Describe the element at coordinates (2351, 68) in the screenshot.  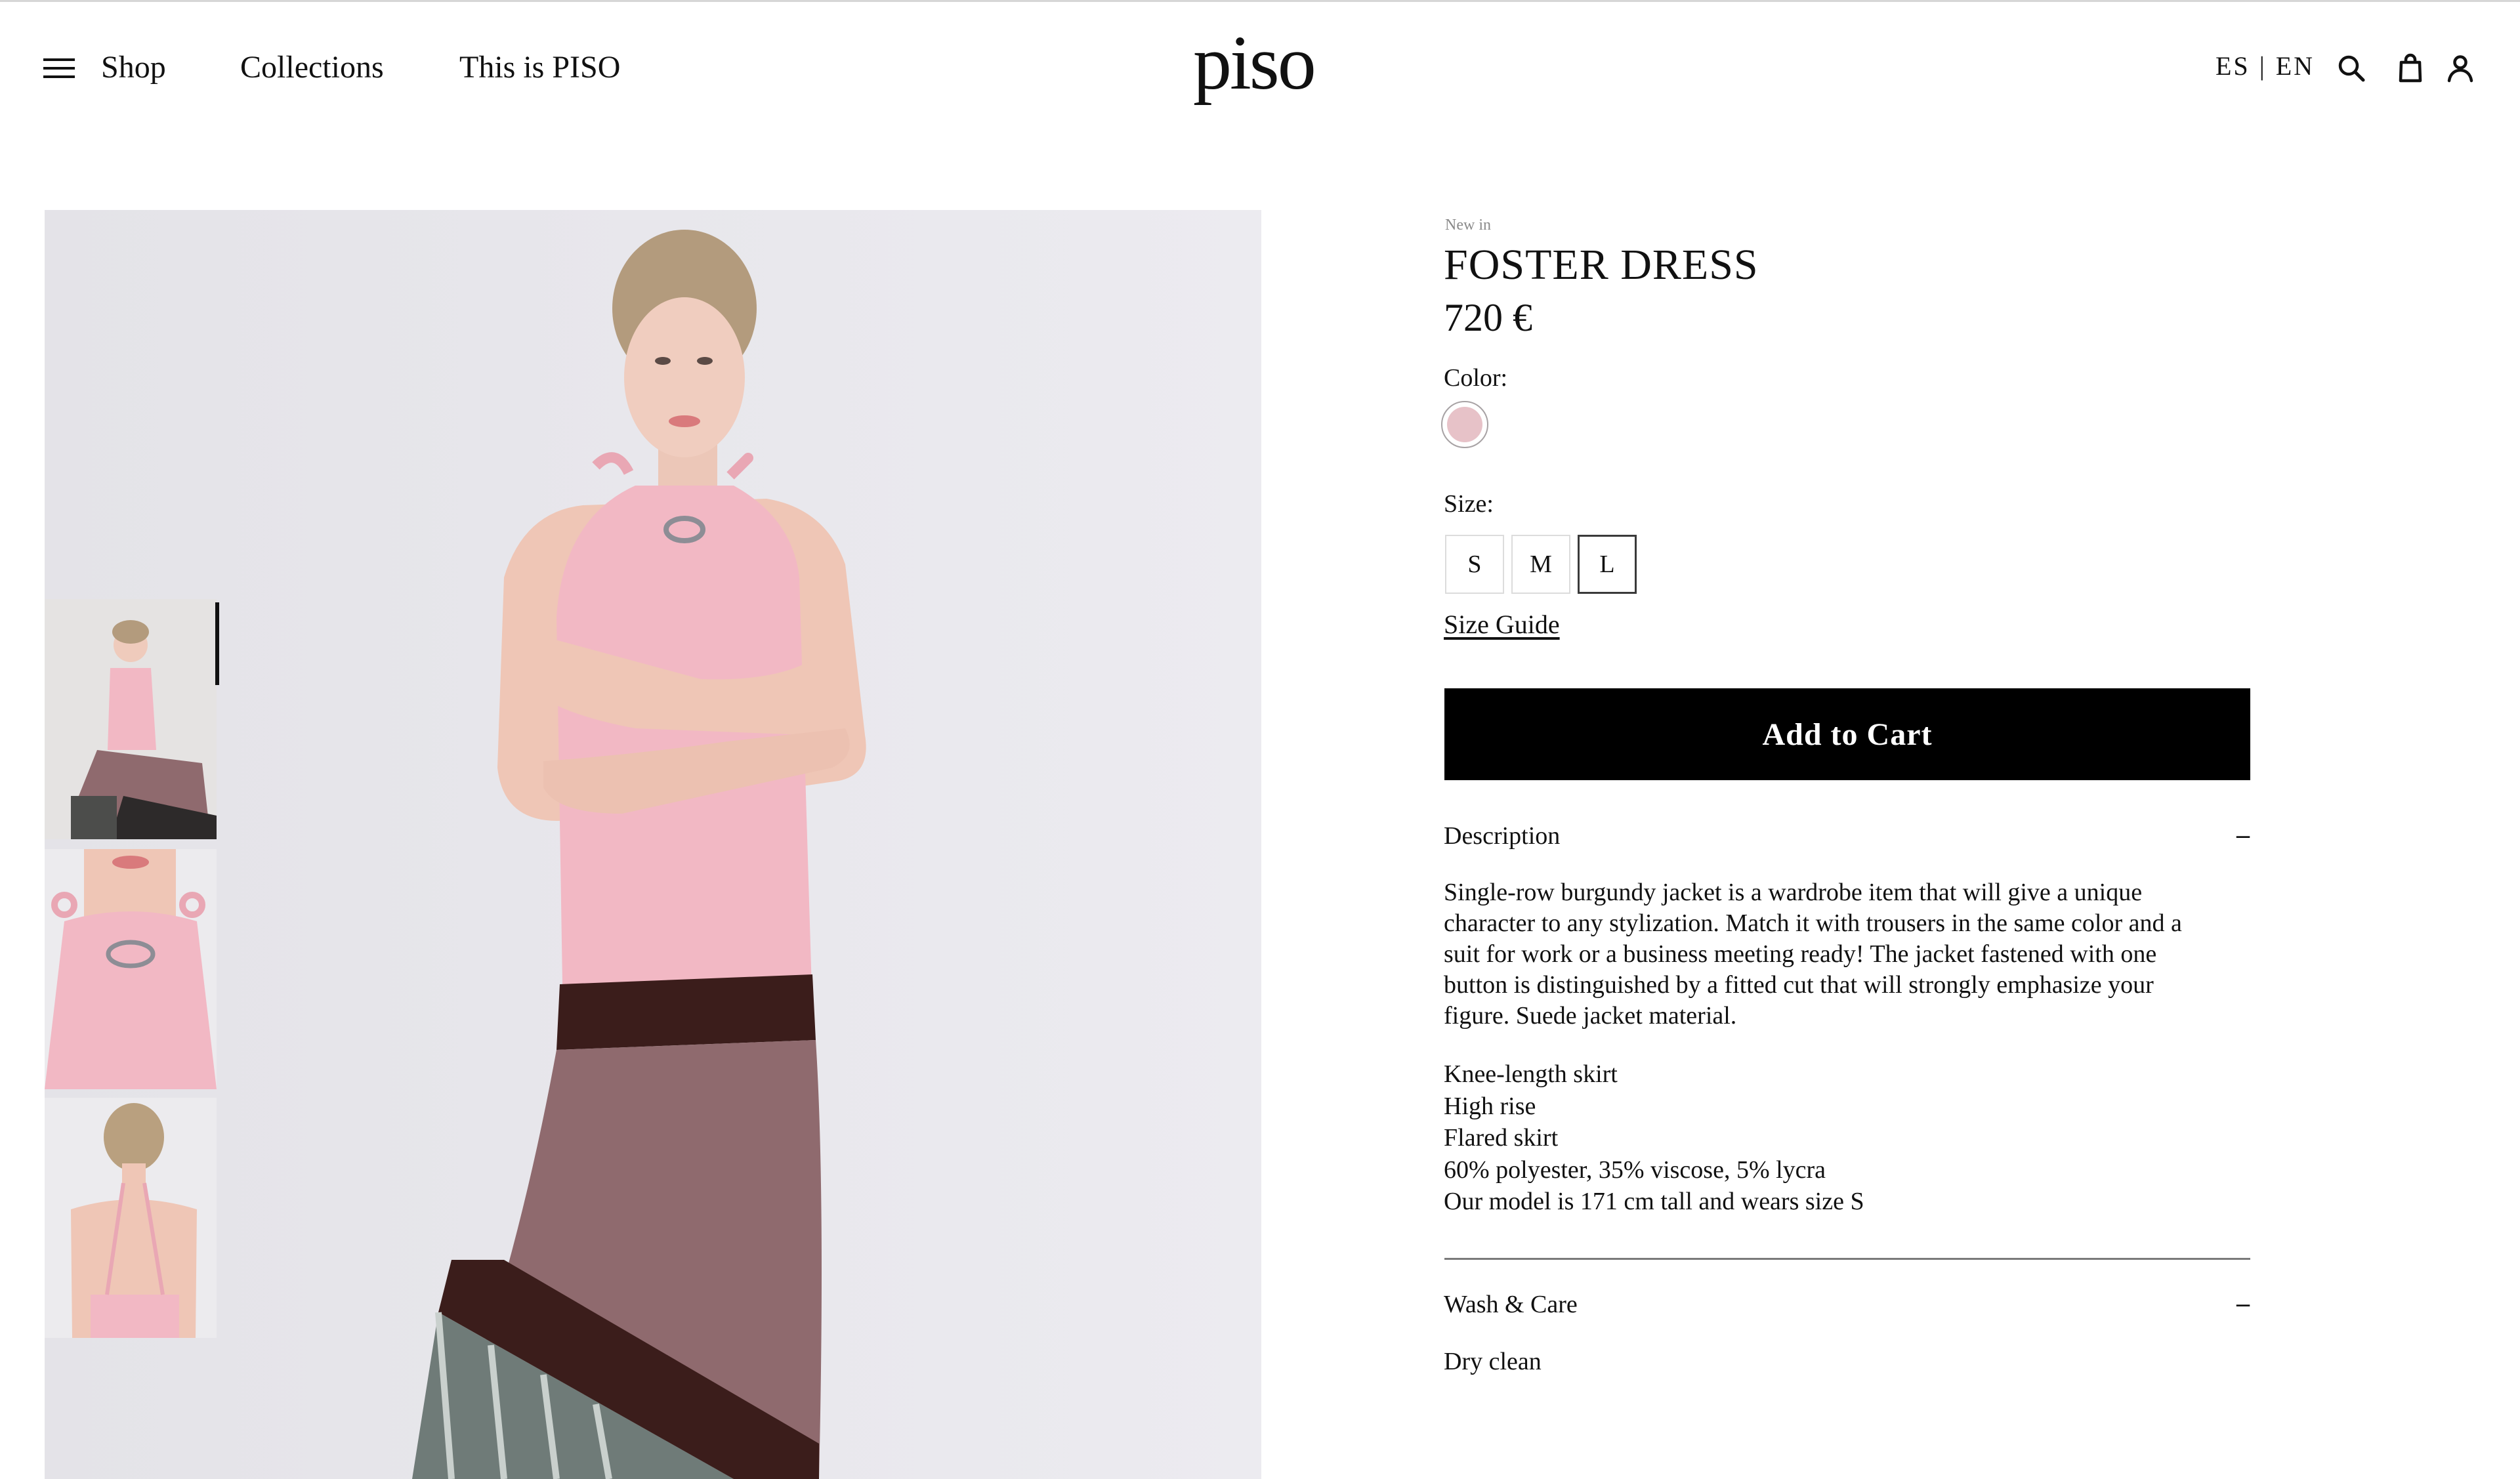
I see `search-icon` at that location.